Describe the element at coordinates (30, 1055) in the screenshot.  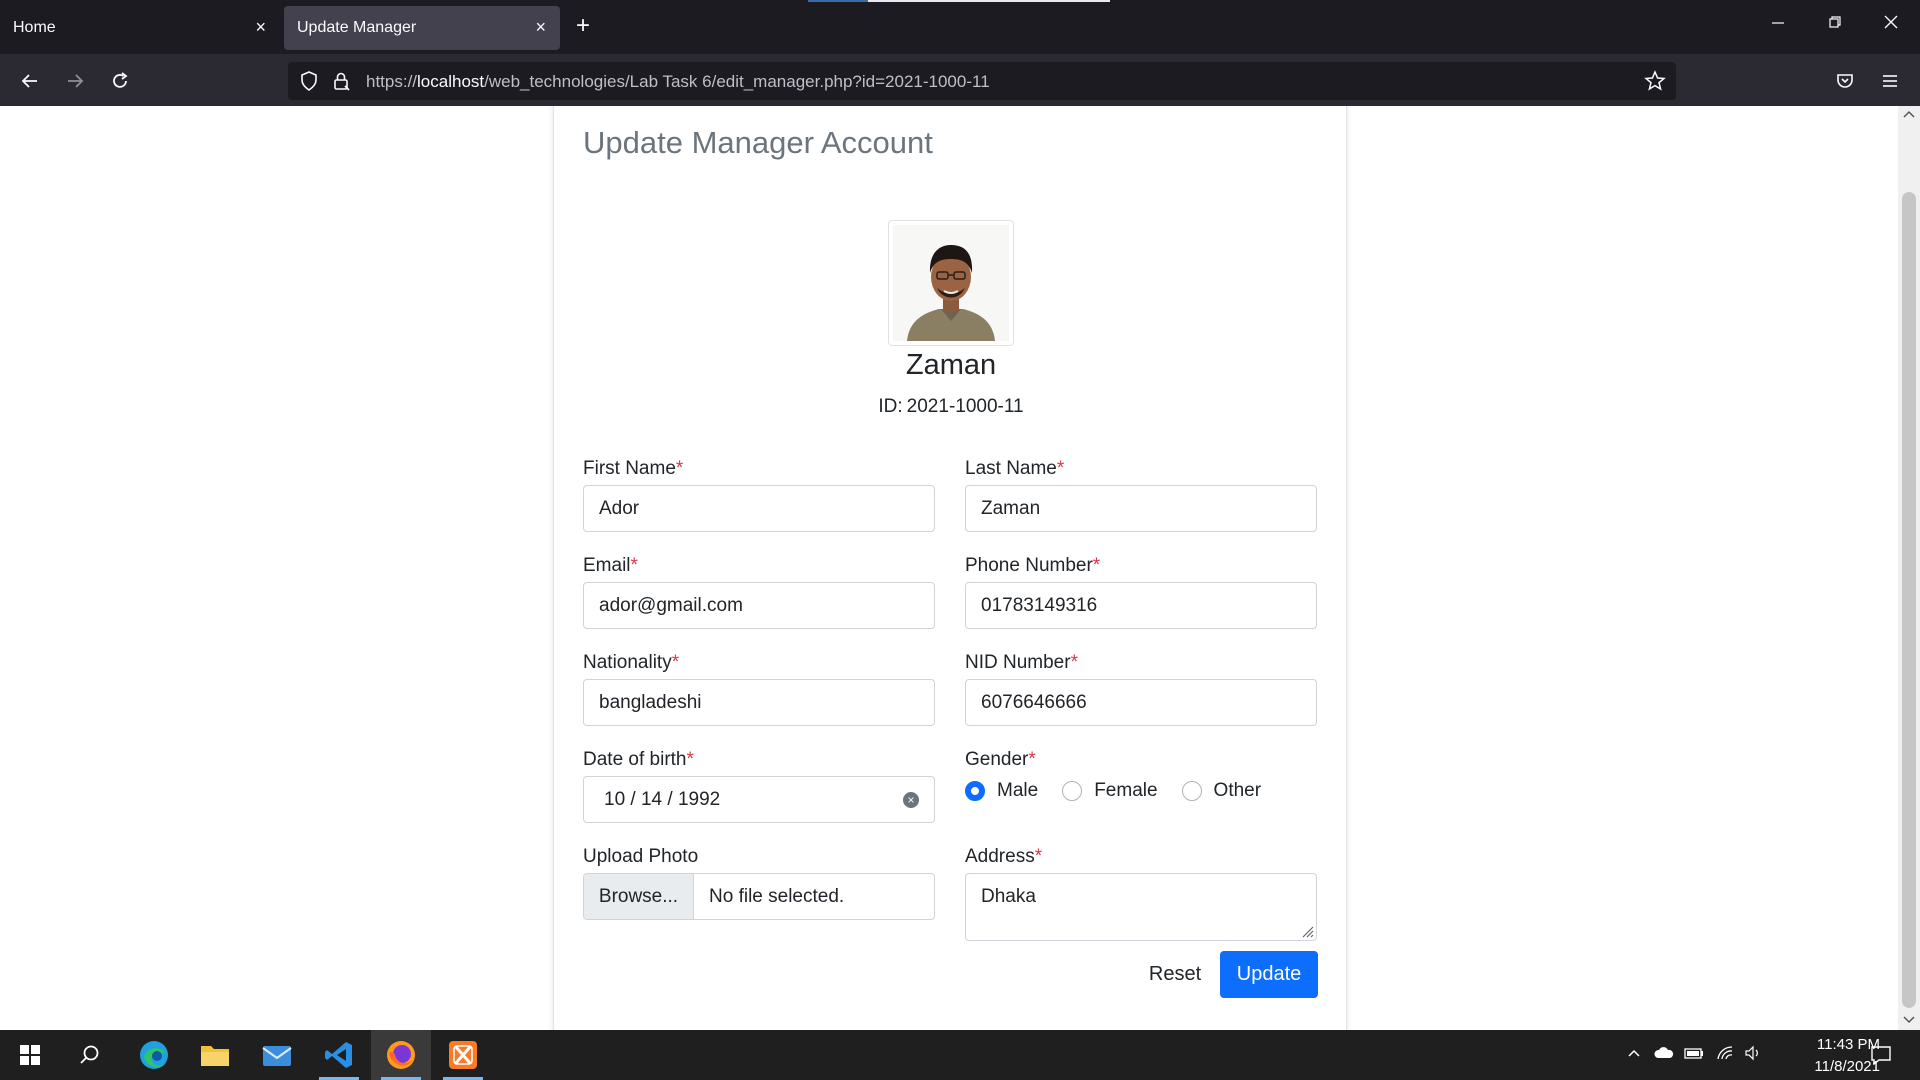
I see `windows-start-icon` at that location.